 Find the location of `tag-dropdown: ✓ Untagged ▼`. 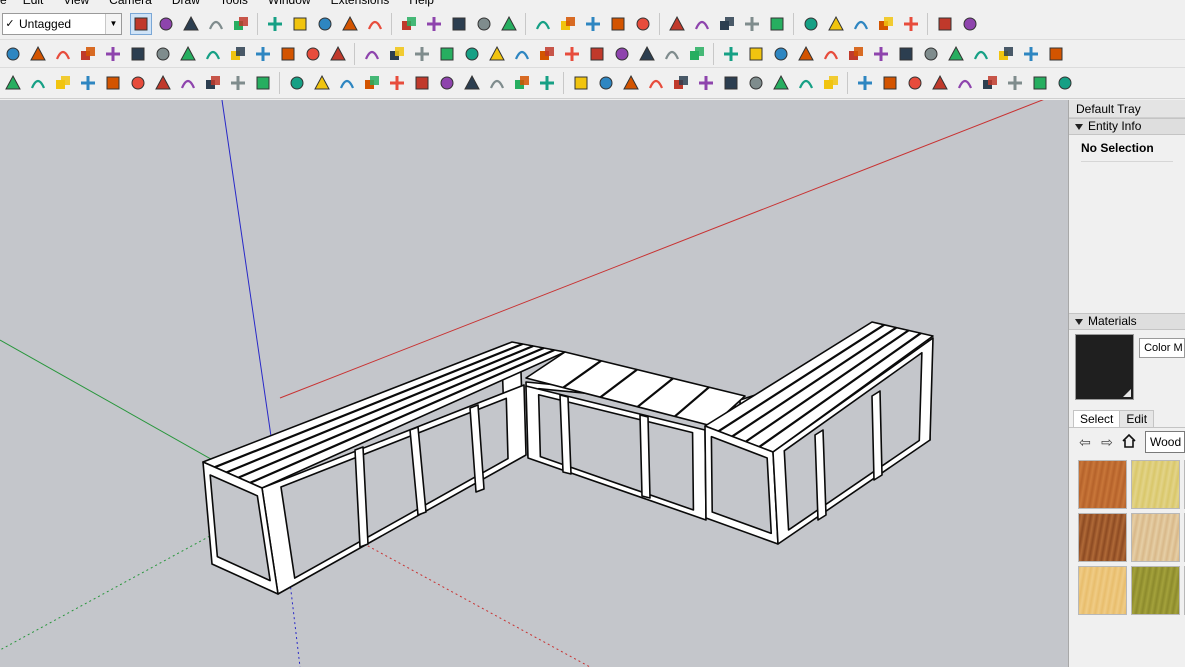

tag-dropdown: ✓ Untagged ▼ is located at coordinates (62, 23).